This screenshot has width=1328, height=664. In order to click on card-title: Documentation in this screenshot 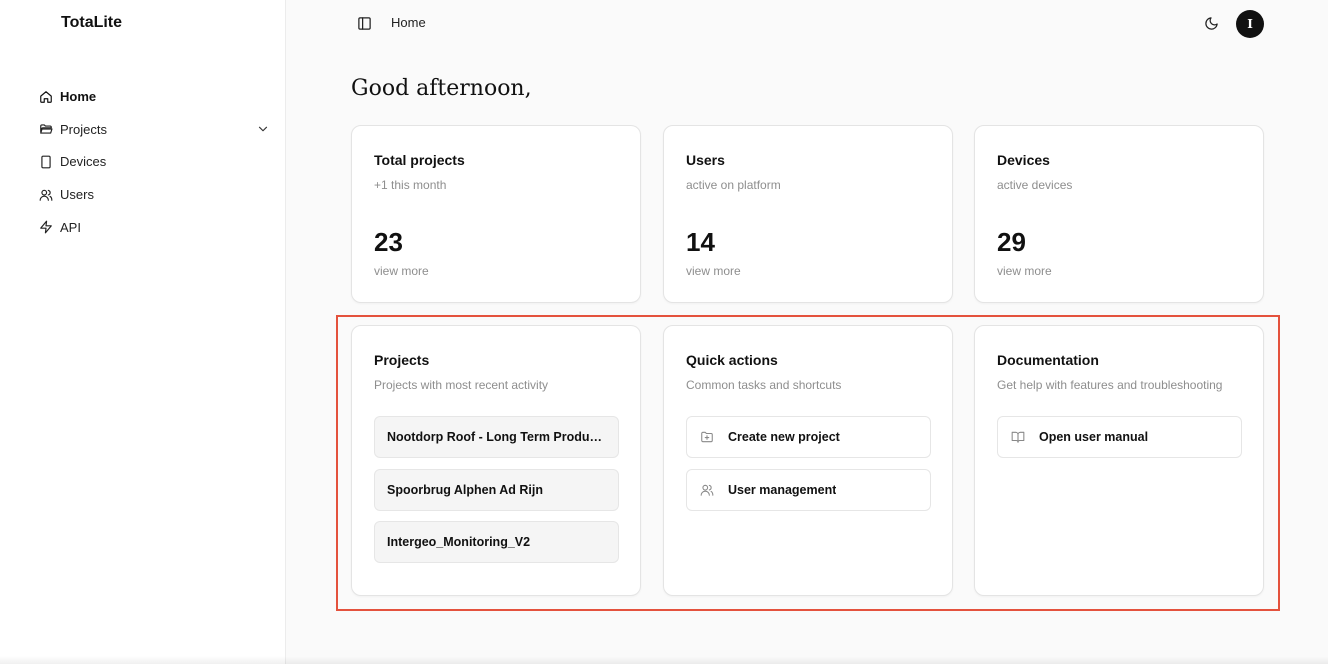, I will do `click(1048, 360)`.